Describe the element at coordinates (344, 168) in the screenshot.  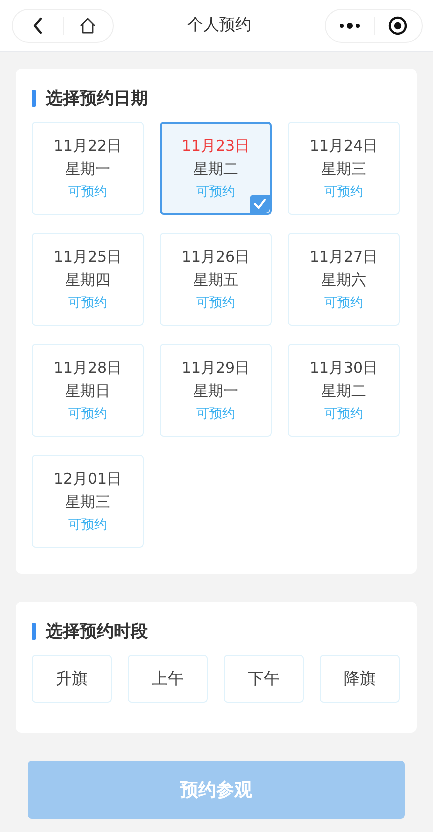
I see `date-option: 11月24日 星期三 可预约` at that location.